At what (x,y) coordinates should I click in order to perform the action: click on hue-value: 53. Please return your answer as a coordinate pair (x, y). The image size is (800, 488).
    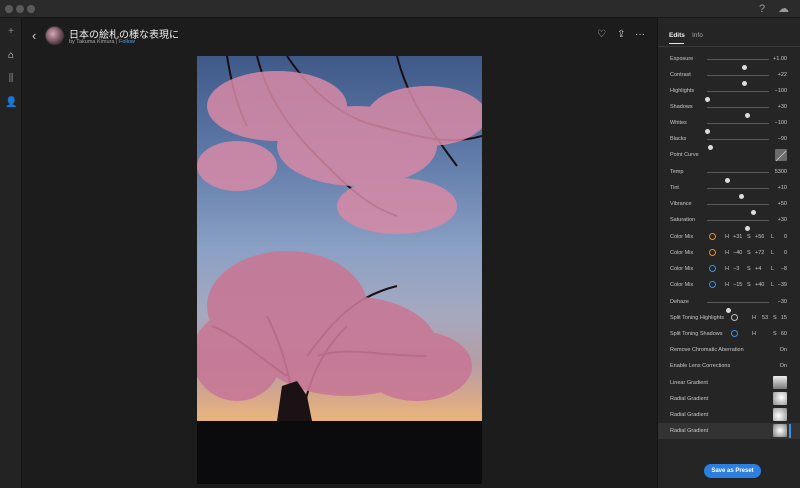
    Looking at the image, I should click on (765, 318).